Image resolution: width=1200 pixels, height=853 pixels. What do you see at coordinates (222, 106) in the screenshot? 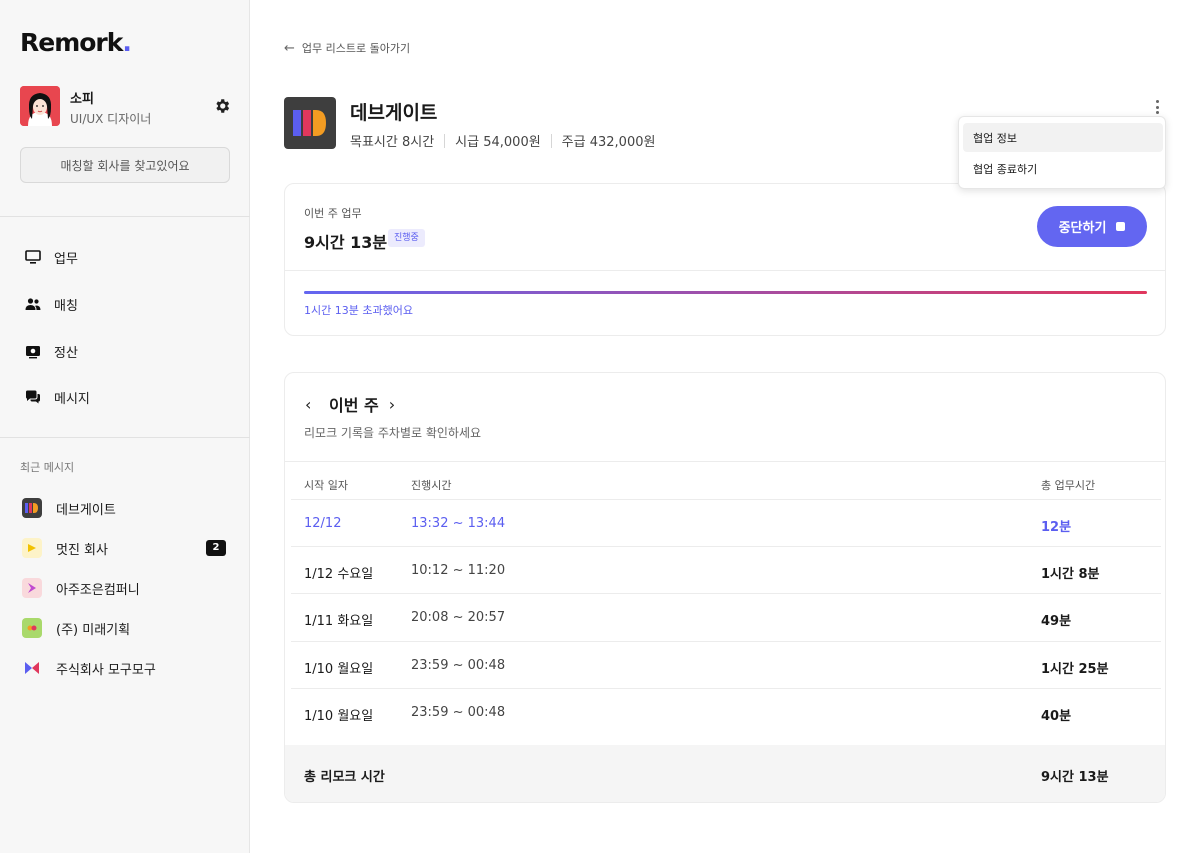
I see `gear-icon` at bounding box center [222, 106].